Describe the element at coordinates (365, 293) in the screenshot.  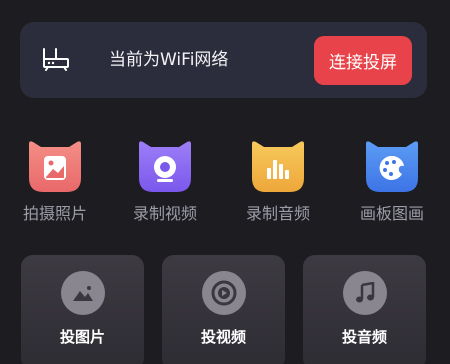
I see `music-note-icon` at that location.